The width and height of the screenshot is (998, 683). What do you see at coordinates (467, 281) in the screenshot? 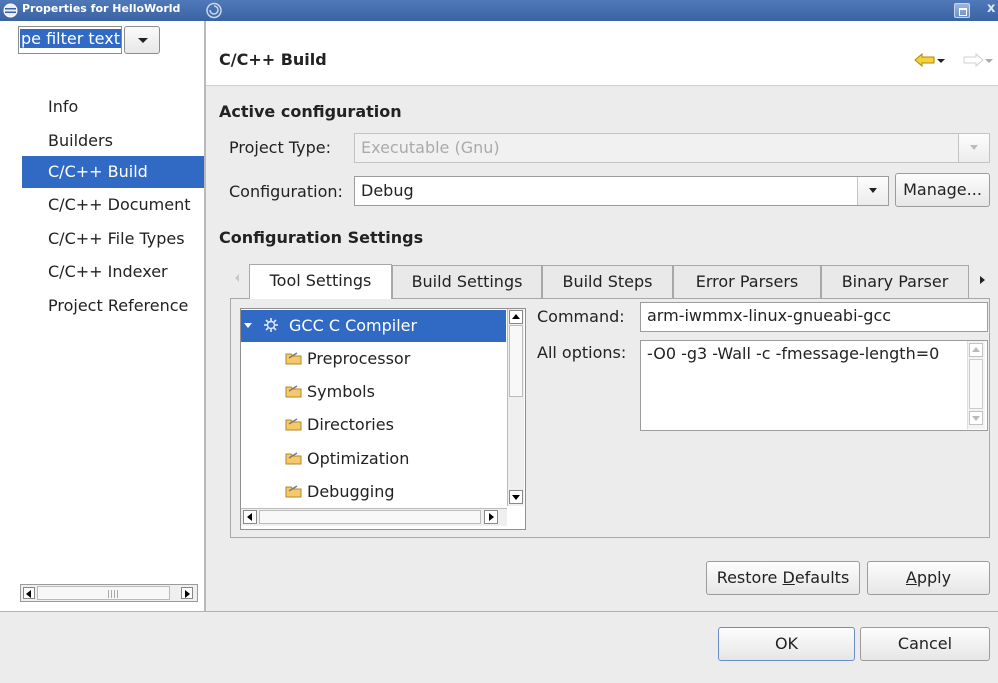
I see `tab-build-settings: Build Settings` at bounding box center [467, 281].